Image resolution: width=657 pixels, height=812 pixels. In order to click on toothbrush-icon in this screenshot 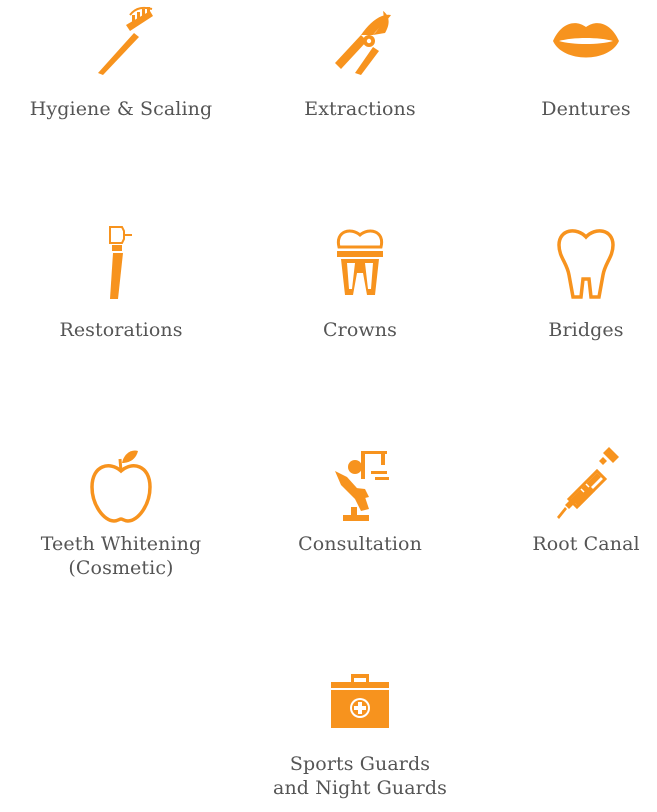, I will do `click(125, 40)`.